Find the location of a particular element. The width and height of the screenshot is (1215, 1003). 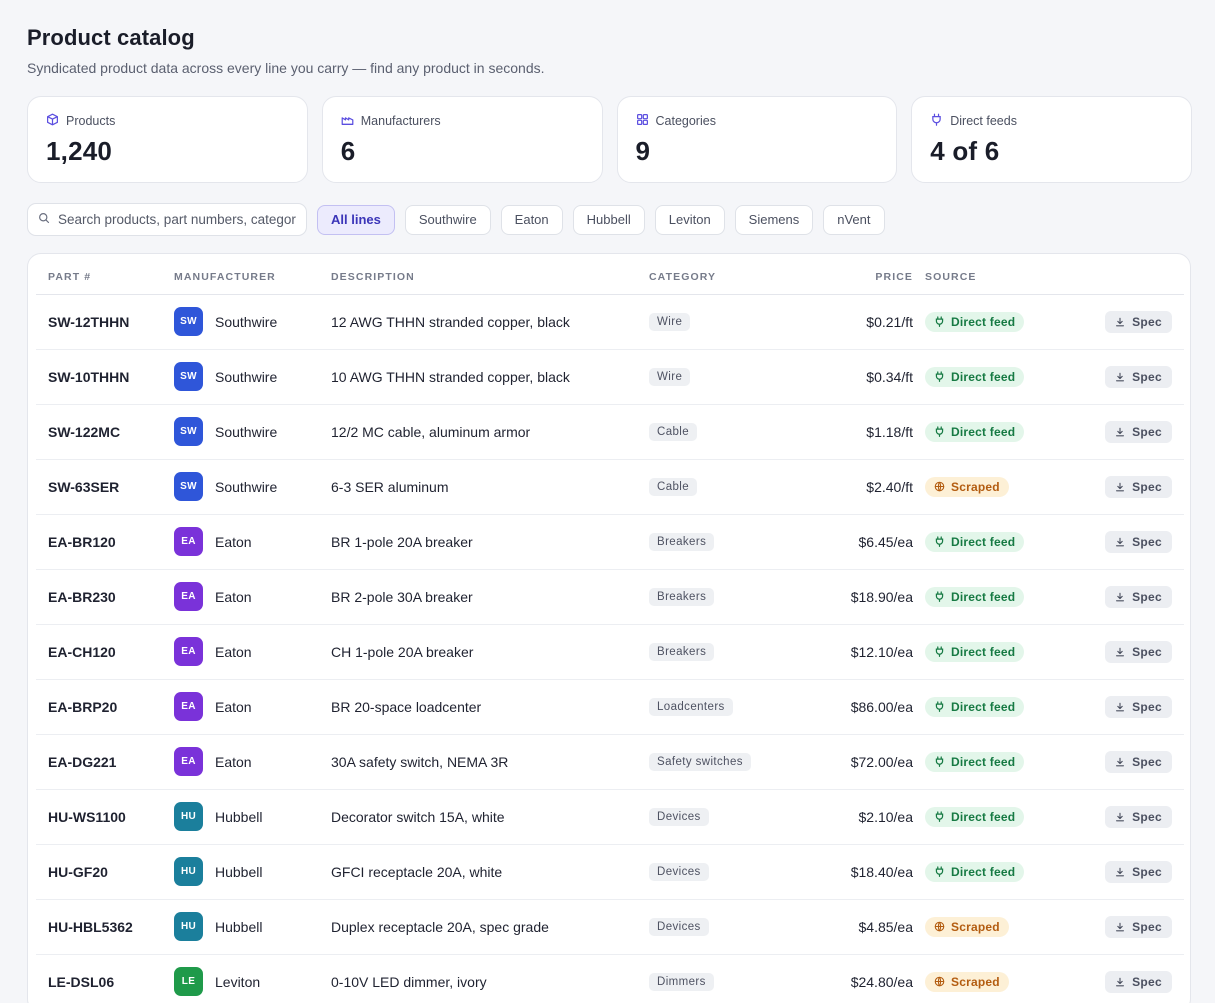

column-header-price: PRICE is located at coordinates (862, 274).